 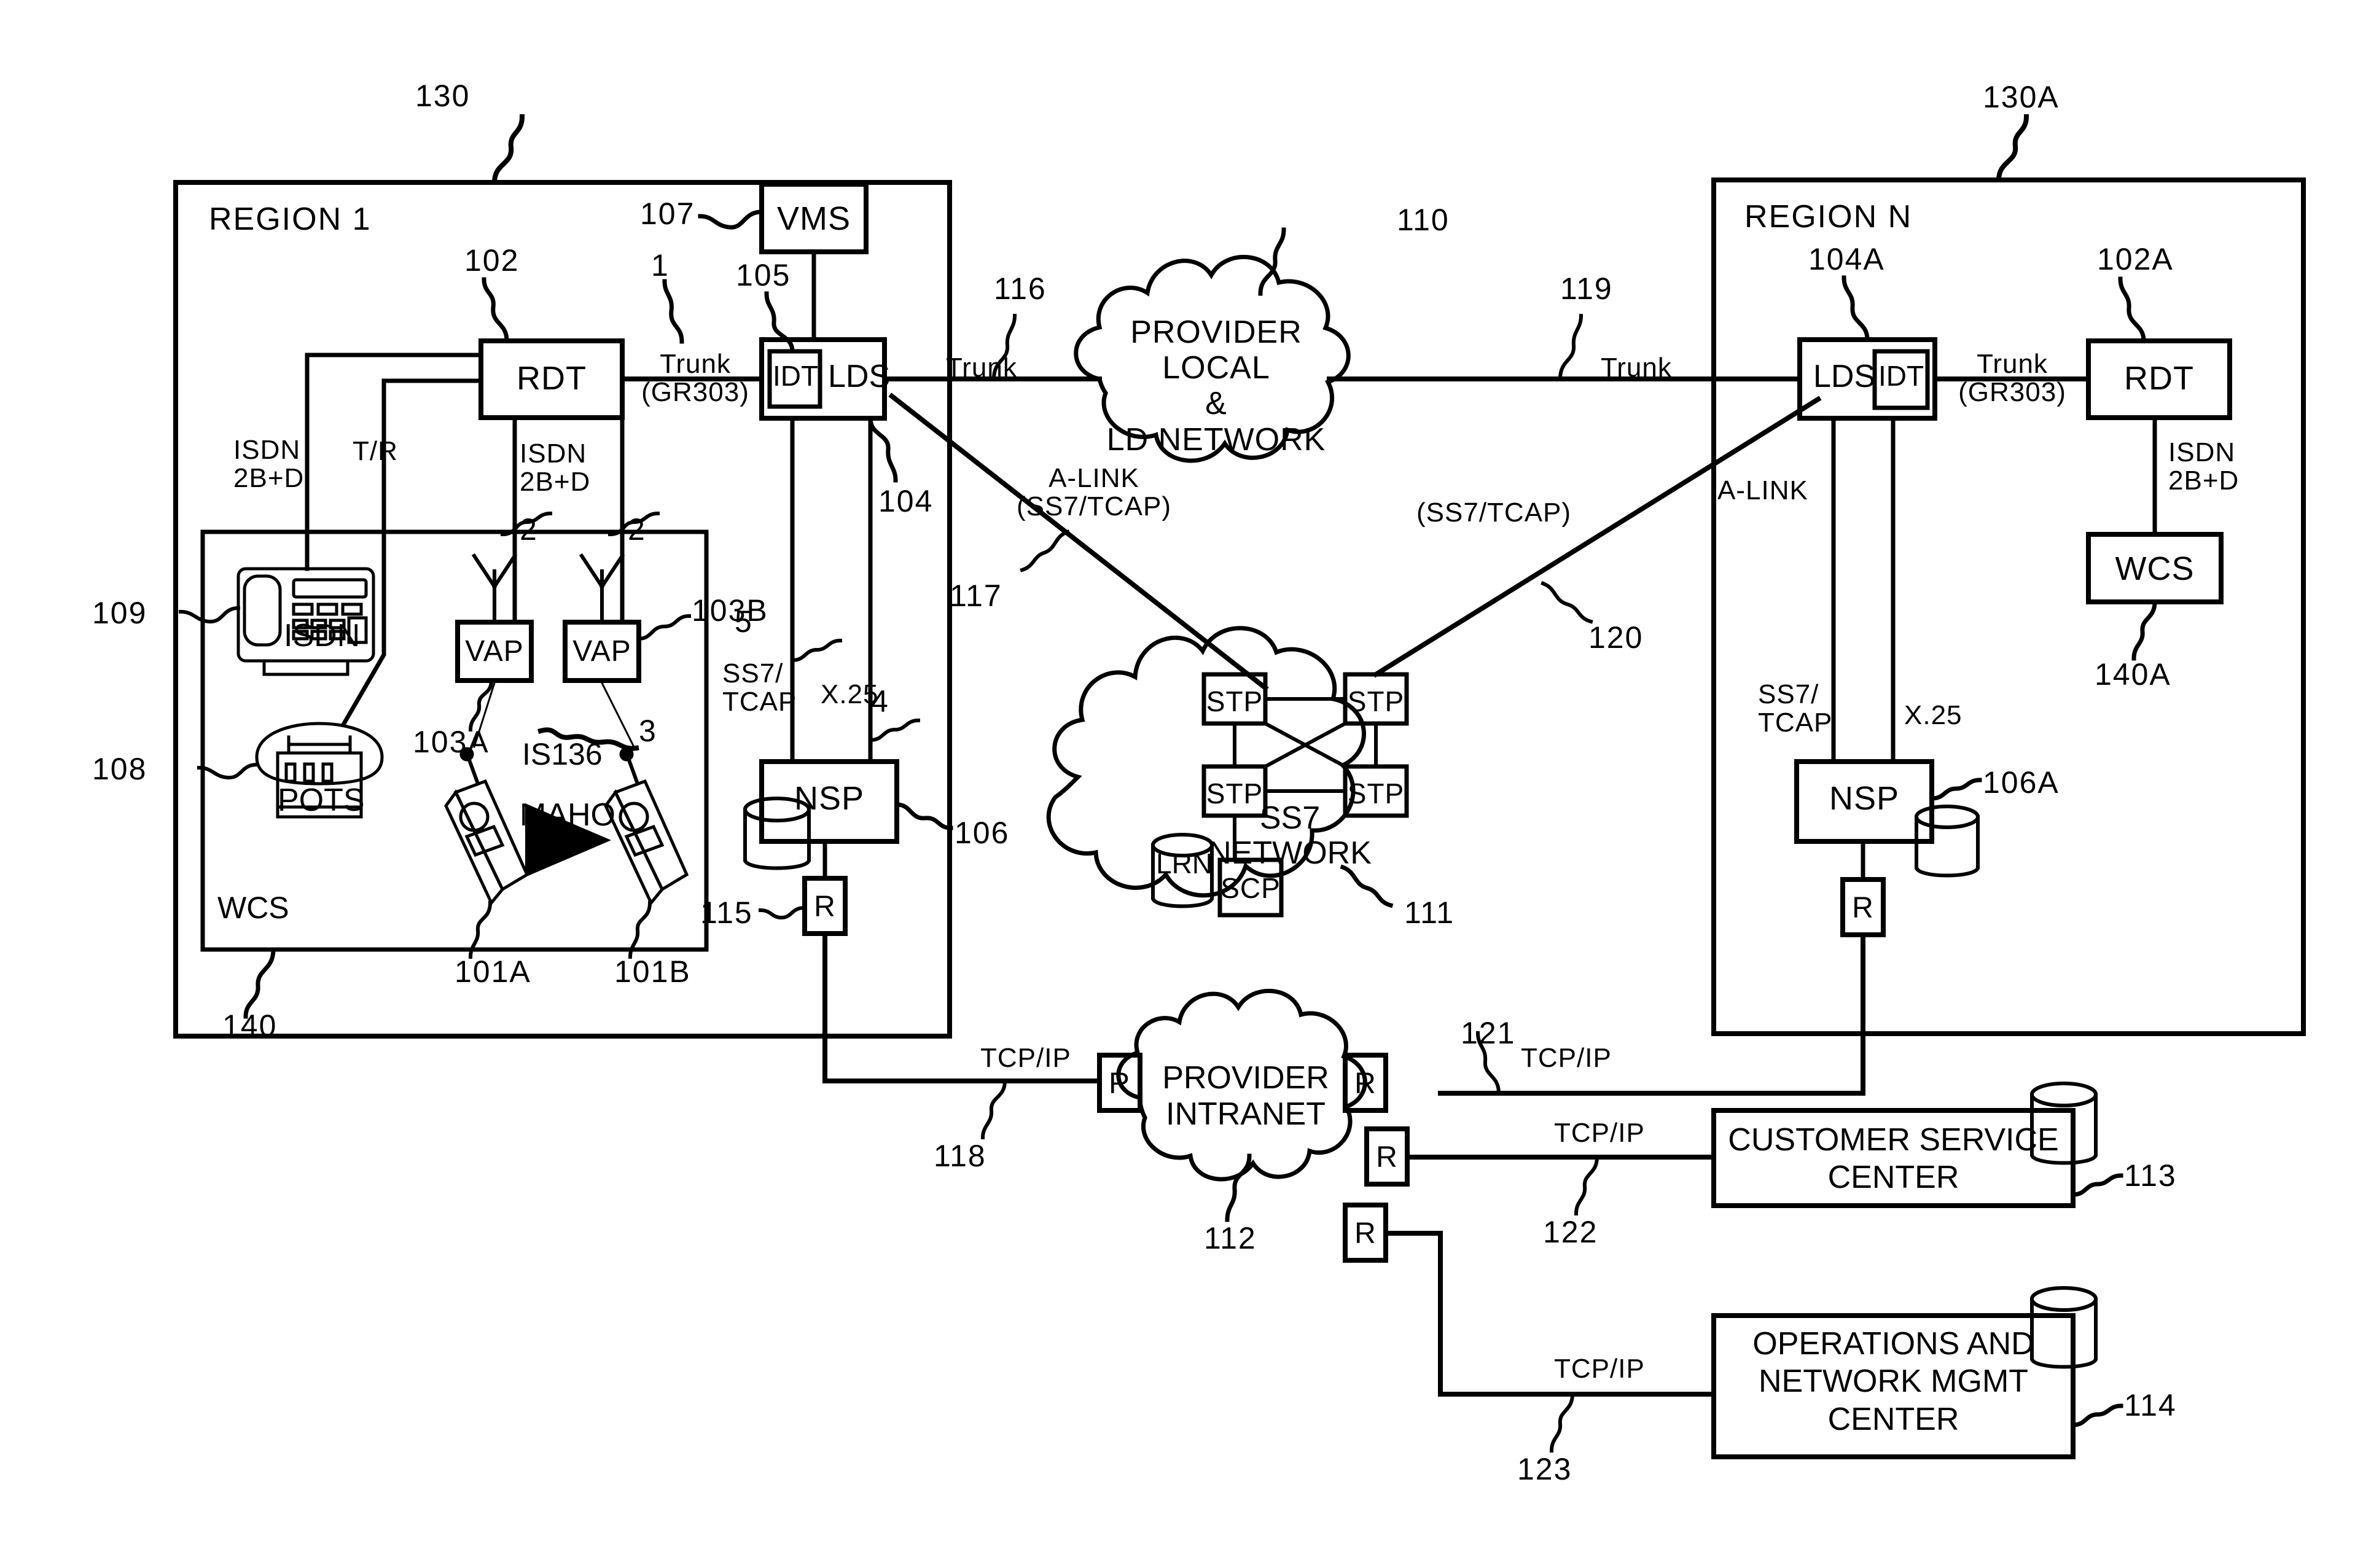 I want to click on ref-105: 105, so click(x=763, y=275).